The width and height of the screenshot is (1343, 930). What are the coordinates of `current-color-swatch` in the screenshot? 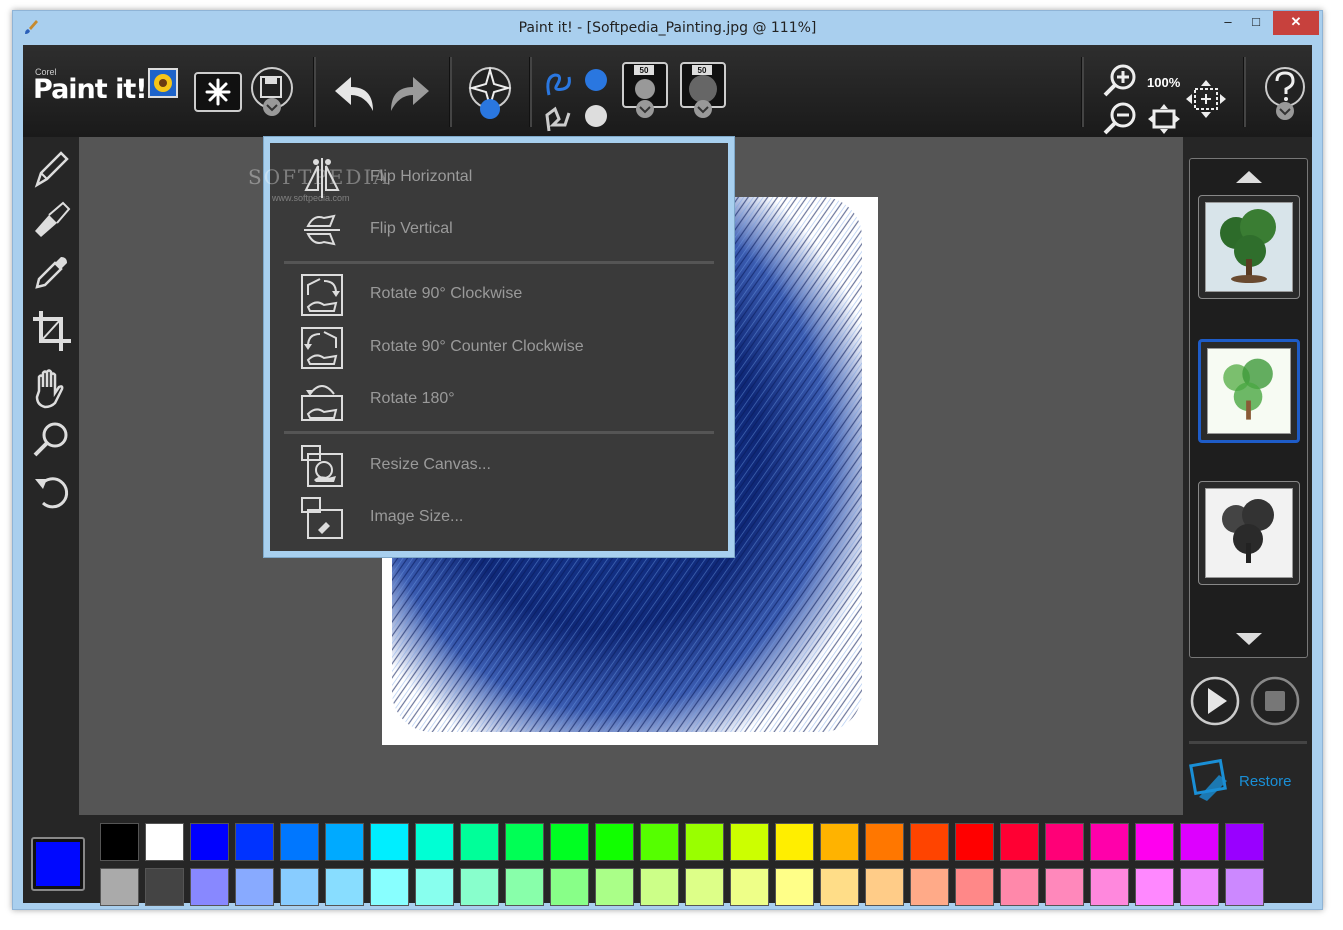 It's located at (58, 864).